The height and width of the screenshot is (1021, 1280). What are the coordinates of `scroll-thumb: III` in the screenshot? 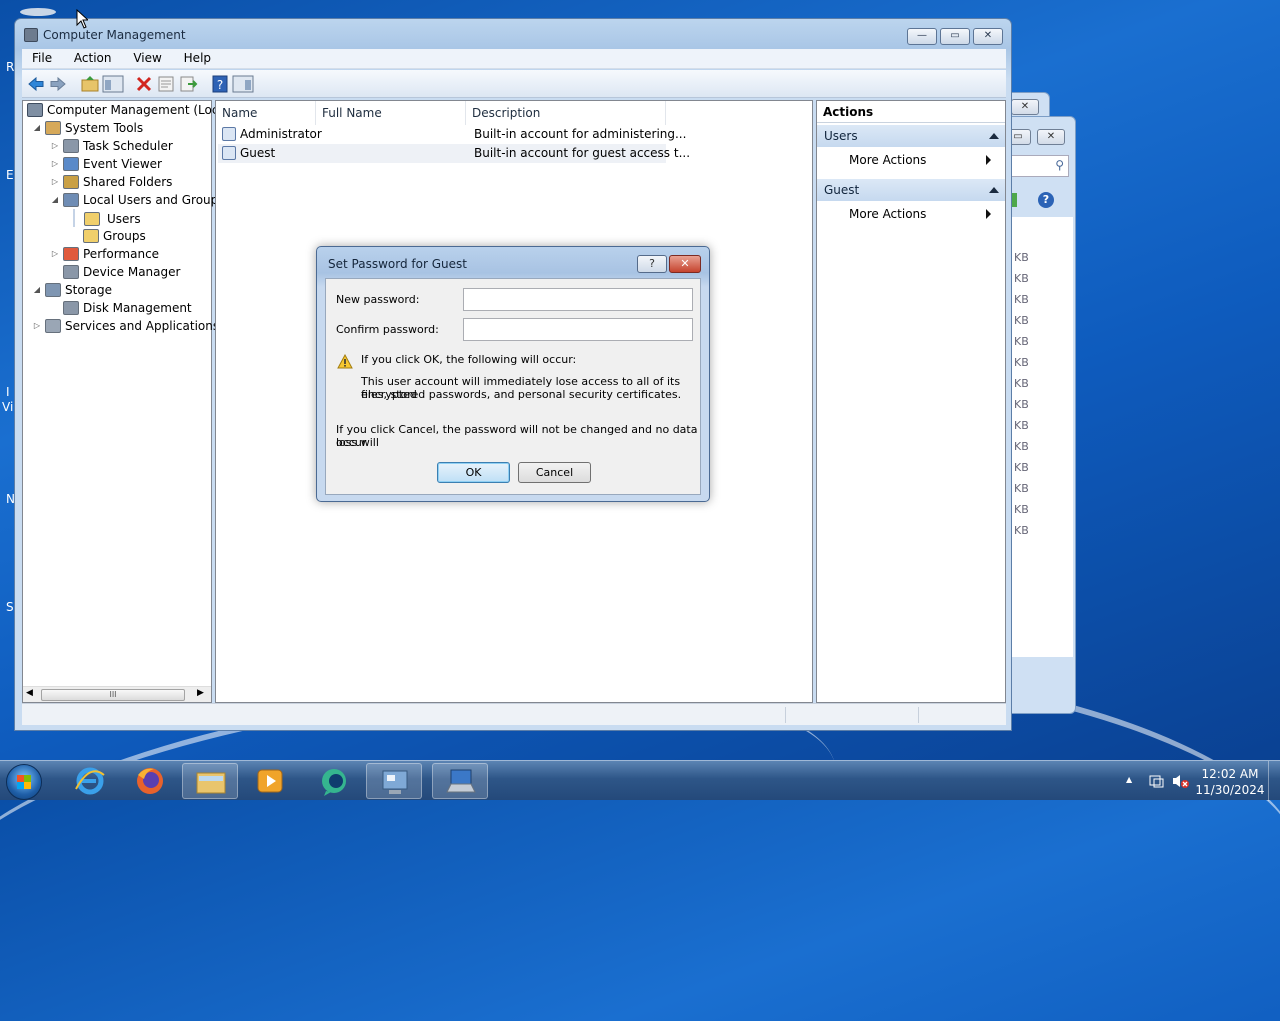 It's located at (113, 695).